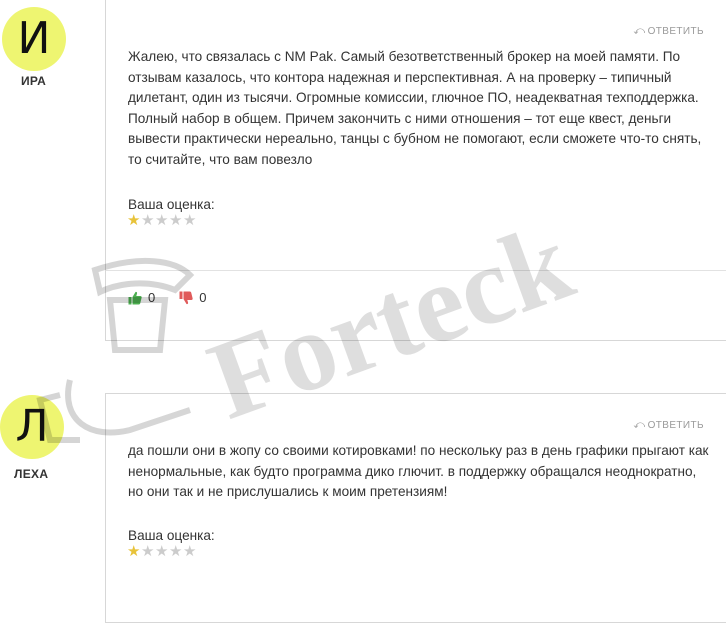  I want to click on avatar-letter: Л, so click(32, 426).